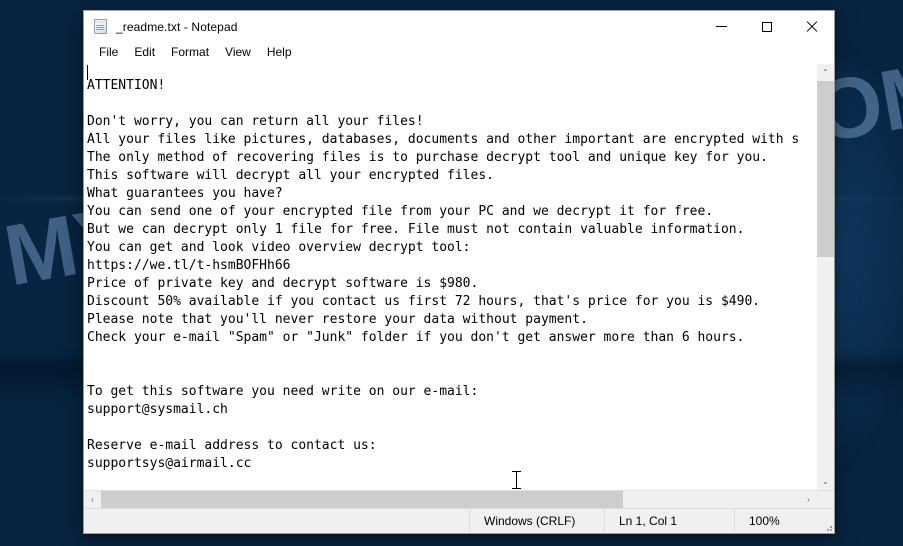 This screenshot has height=546, width=903. I want to click on scroll-right-icon: ›, so click(808, 499).